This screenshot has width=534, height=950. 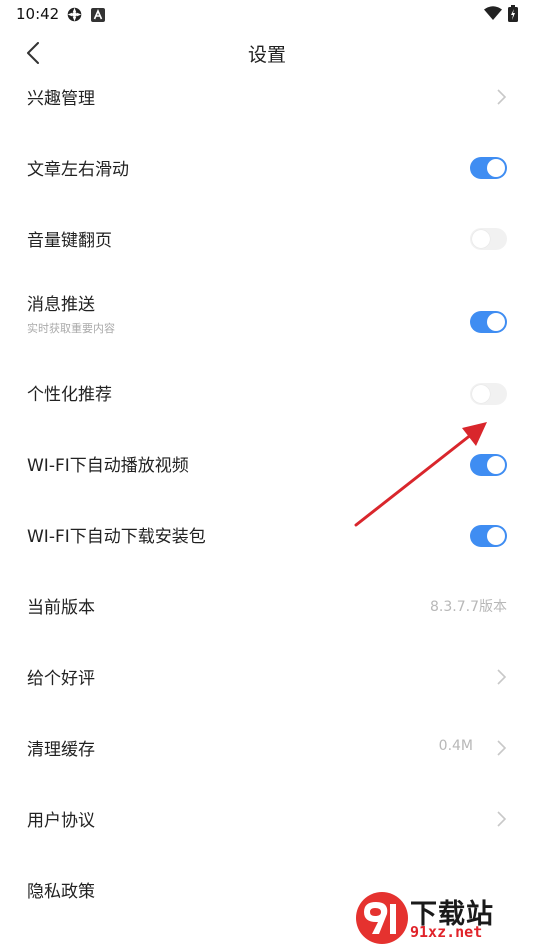 I want to click on setting-label: 音量键翻页, so click(x=69, y=241).